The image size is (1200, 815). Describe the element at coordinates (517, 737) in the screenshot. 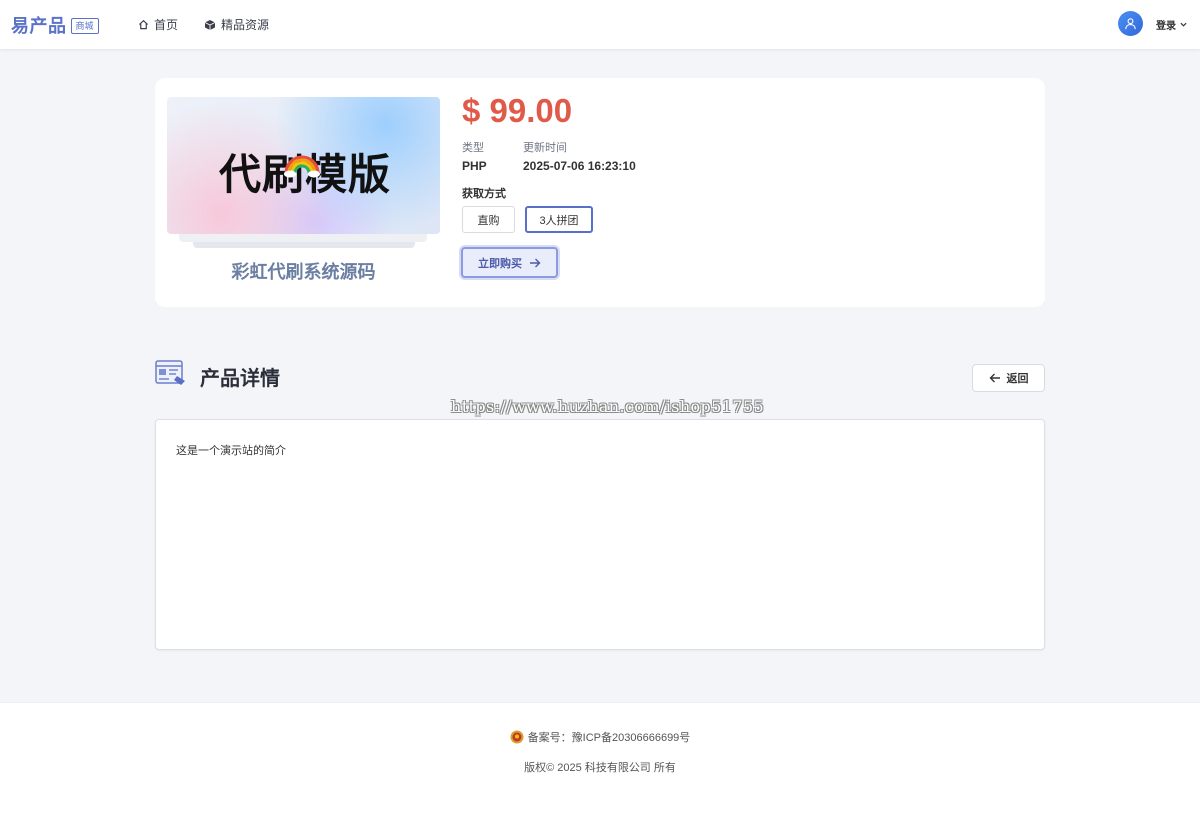

I see `police-badge-icon` at that location.